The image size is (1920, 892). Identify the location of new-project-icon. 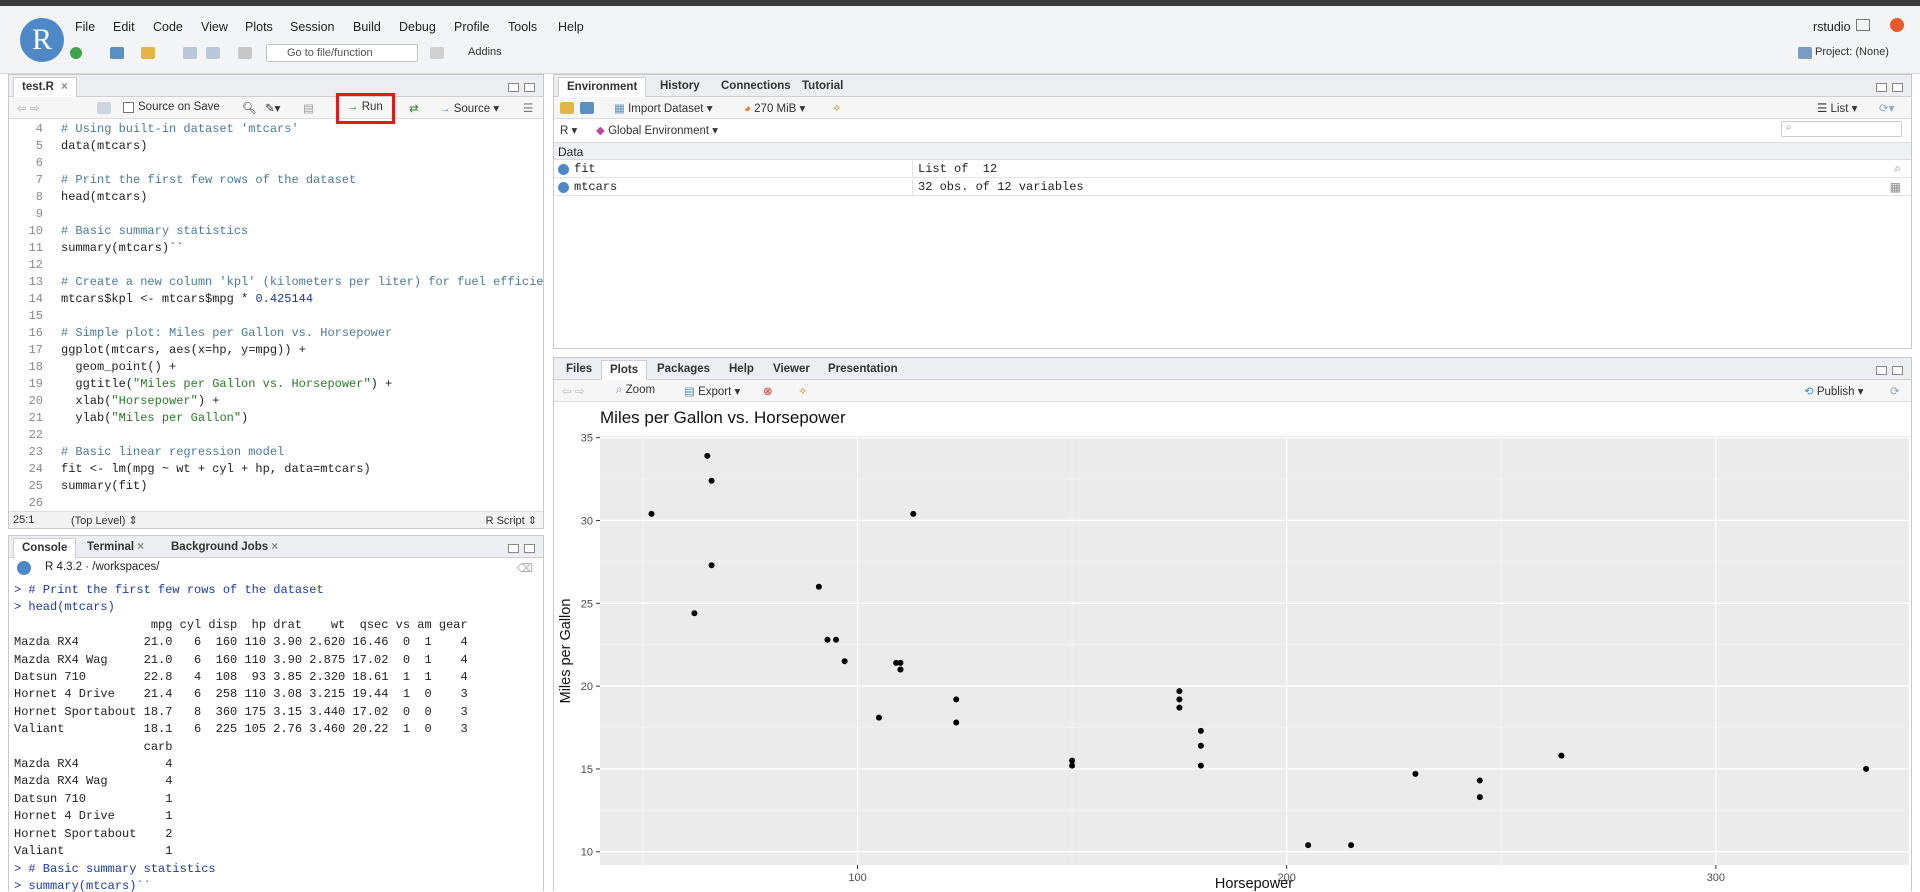
(117, 53).